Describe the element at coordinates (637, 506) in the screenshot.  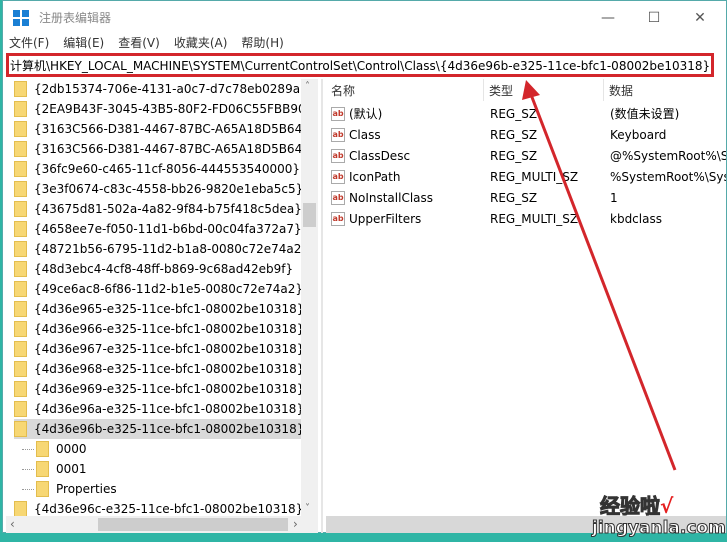
I see `watermark-logo: 经验啦√` at that location.